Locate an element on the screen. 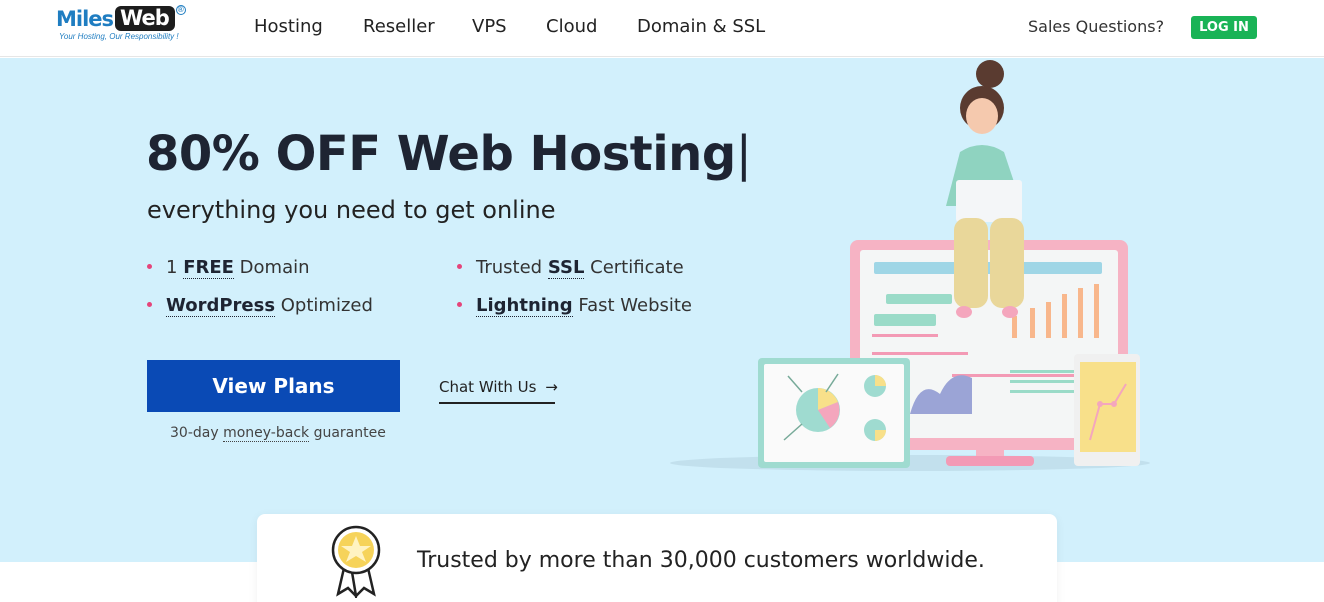 This screenshot has height=602, width=1324. feature-wordpress: WordPress Optimized is located at coordinates (260, 306).